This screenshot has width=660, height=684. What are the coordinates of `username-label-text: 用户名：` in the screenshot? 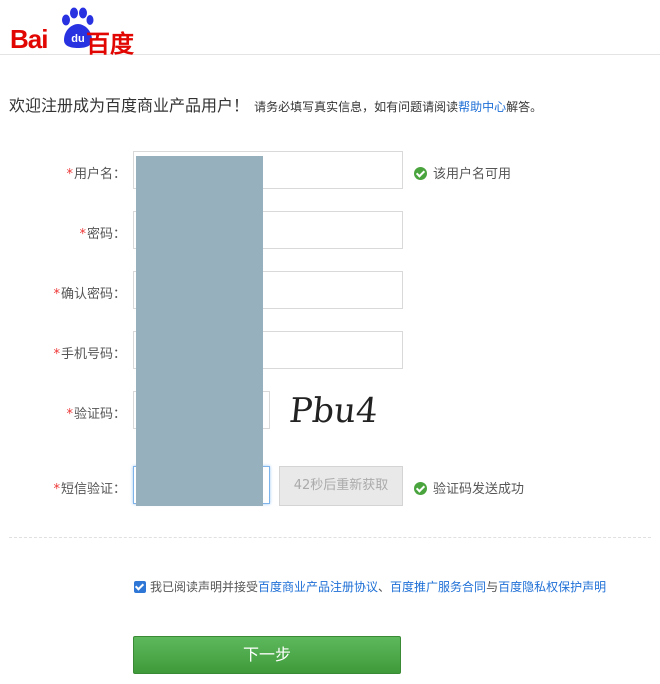 It's located at (99, 174).